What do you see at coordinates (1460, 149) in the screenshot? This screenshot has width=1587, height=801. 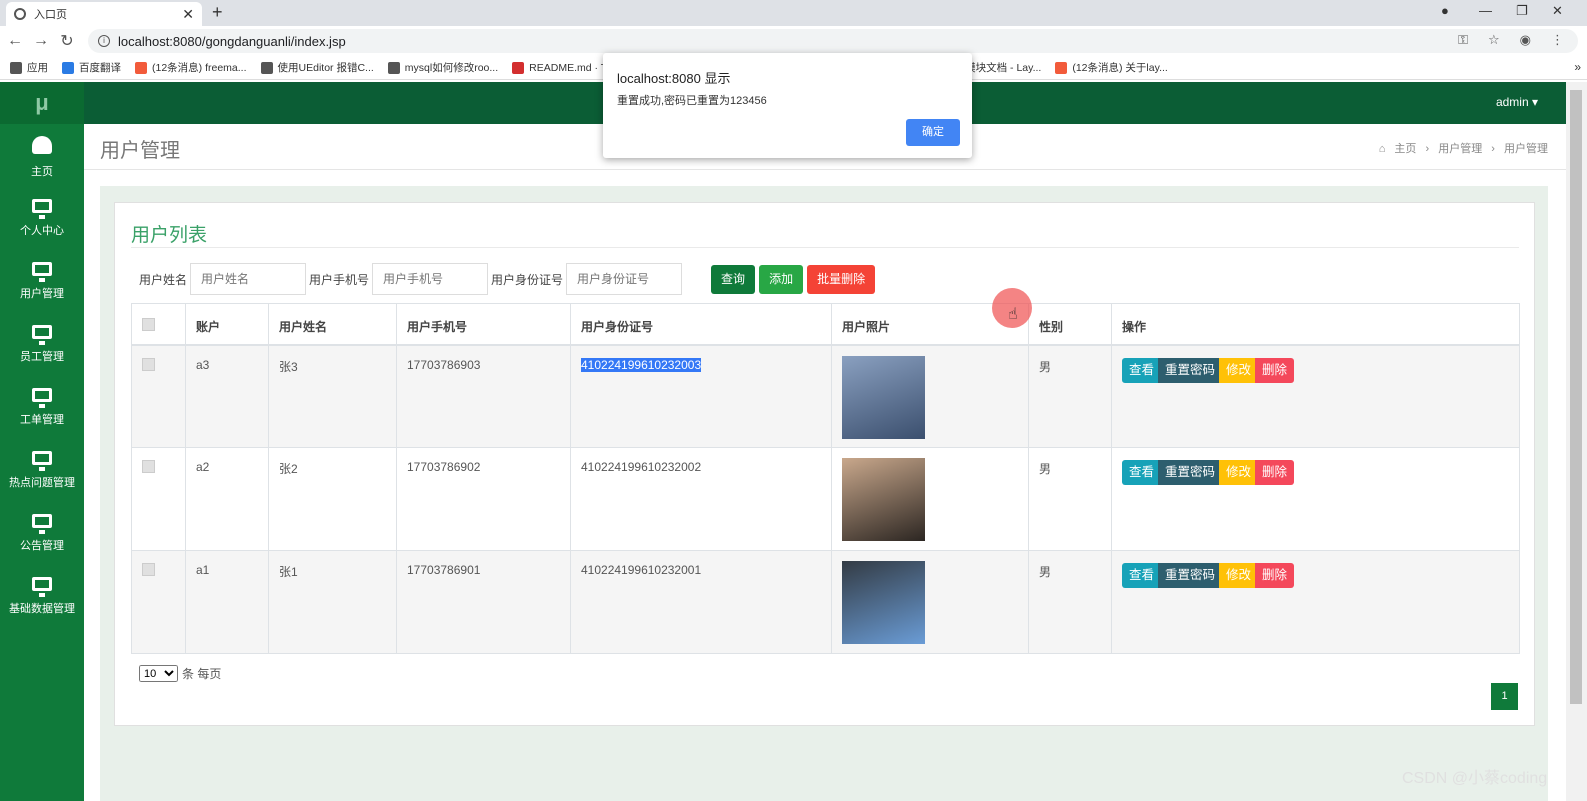 I see `breadcrumb-user-mgmt: 用户管理` at bounding box center [1460, 149].